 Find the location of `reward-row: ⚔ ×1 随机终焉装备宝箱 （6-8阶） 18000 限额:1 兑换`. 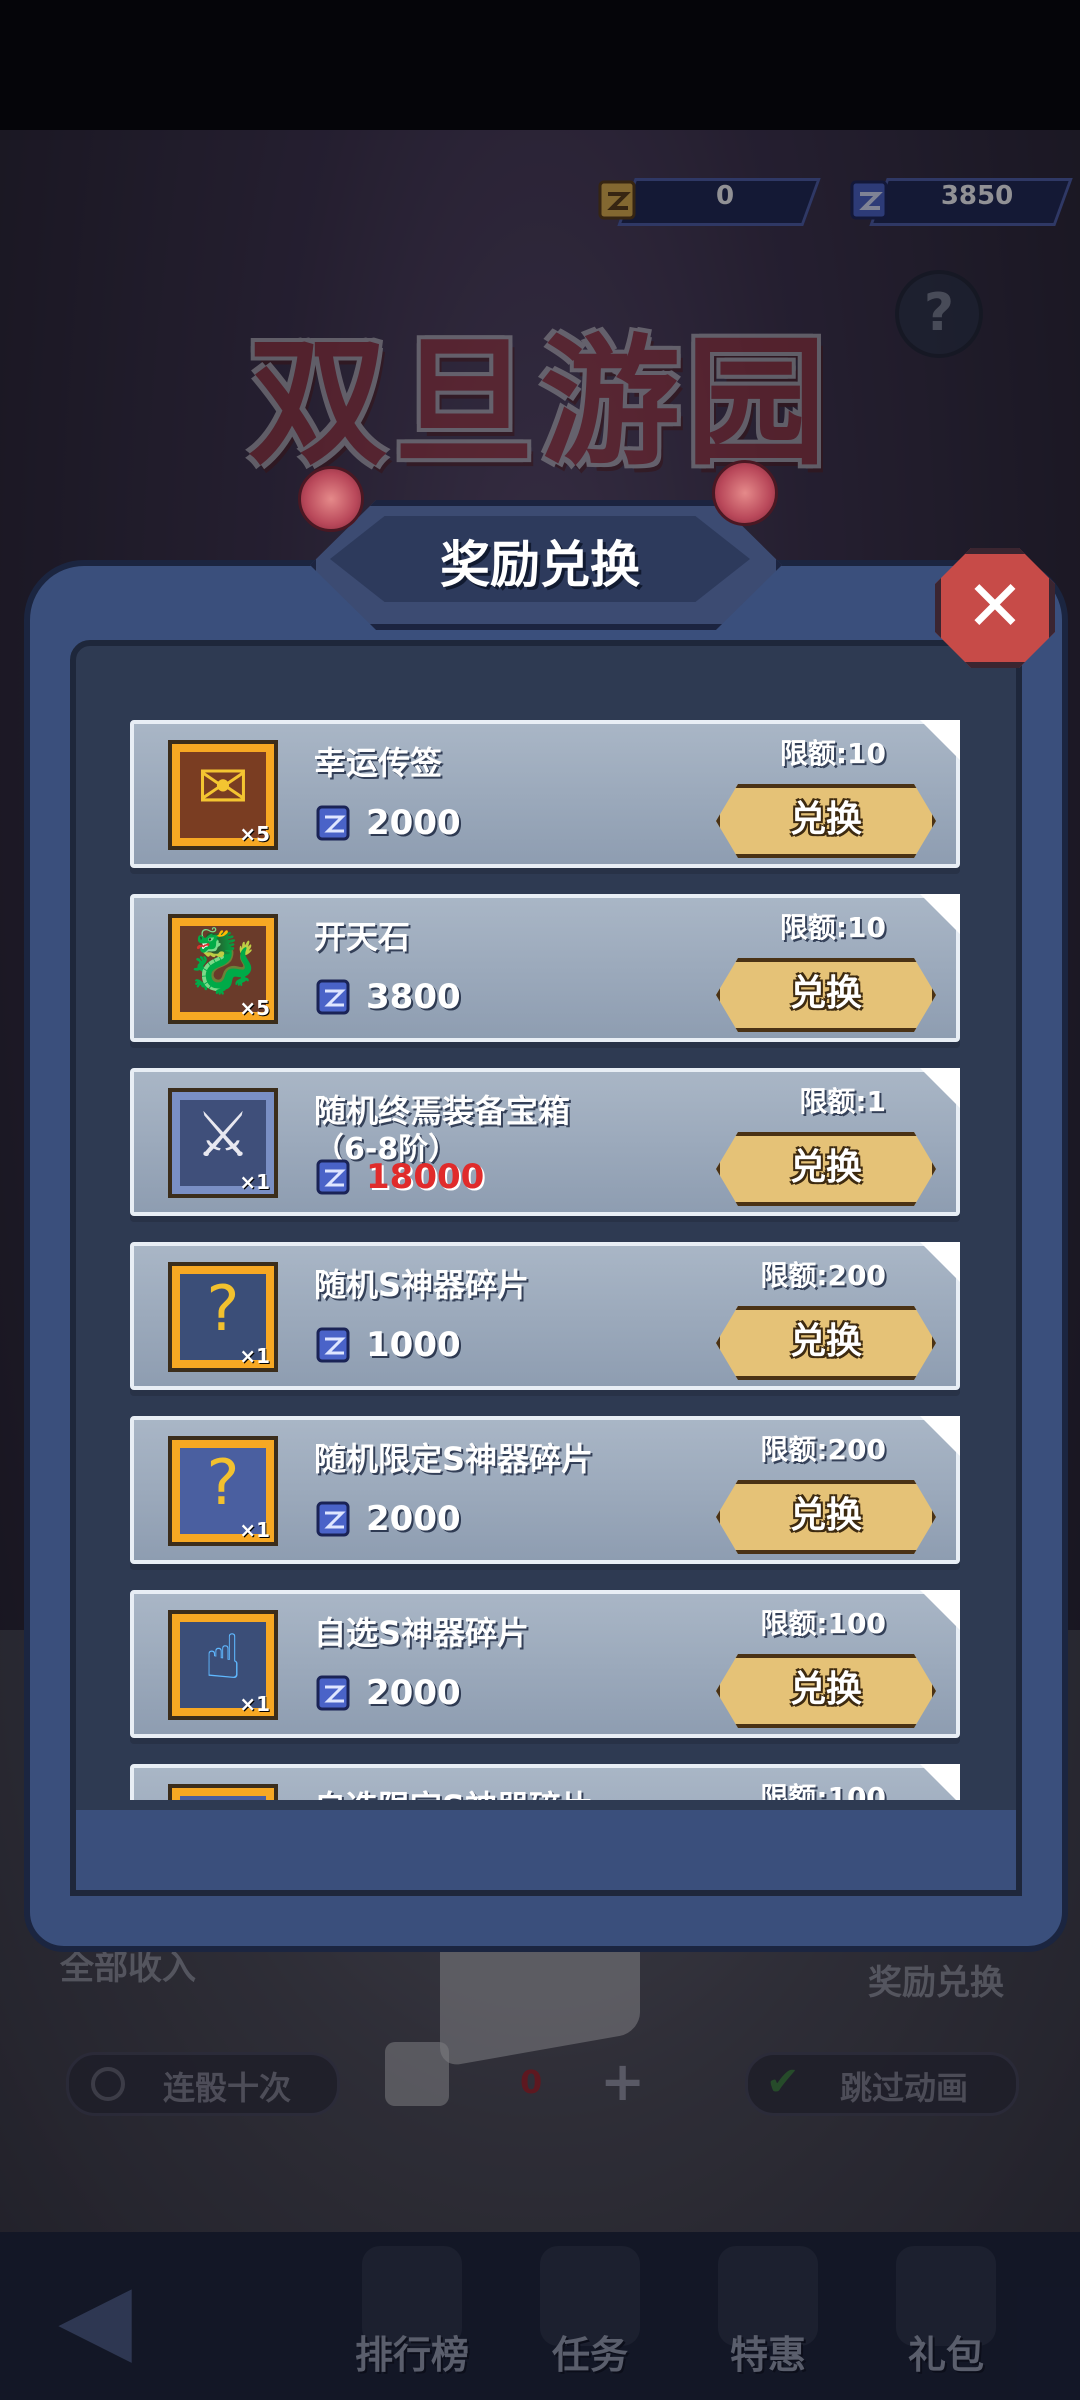

reward-row: ⚔ ×1 随机终焉装备宝箱 （6-8阶） 18000 限额:1 兑换 is located at coordinates (545, 1142).